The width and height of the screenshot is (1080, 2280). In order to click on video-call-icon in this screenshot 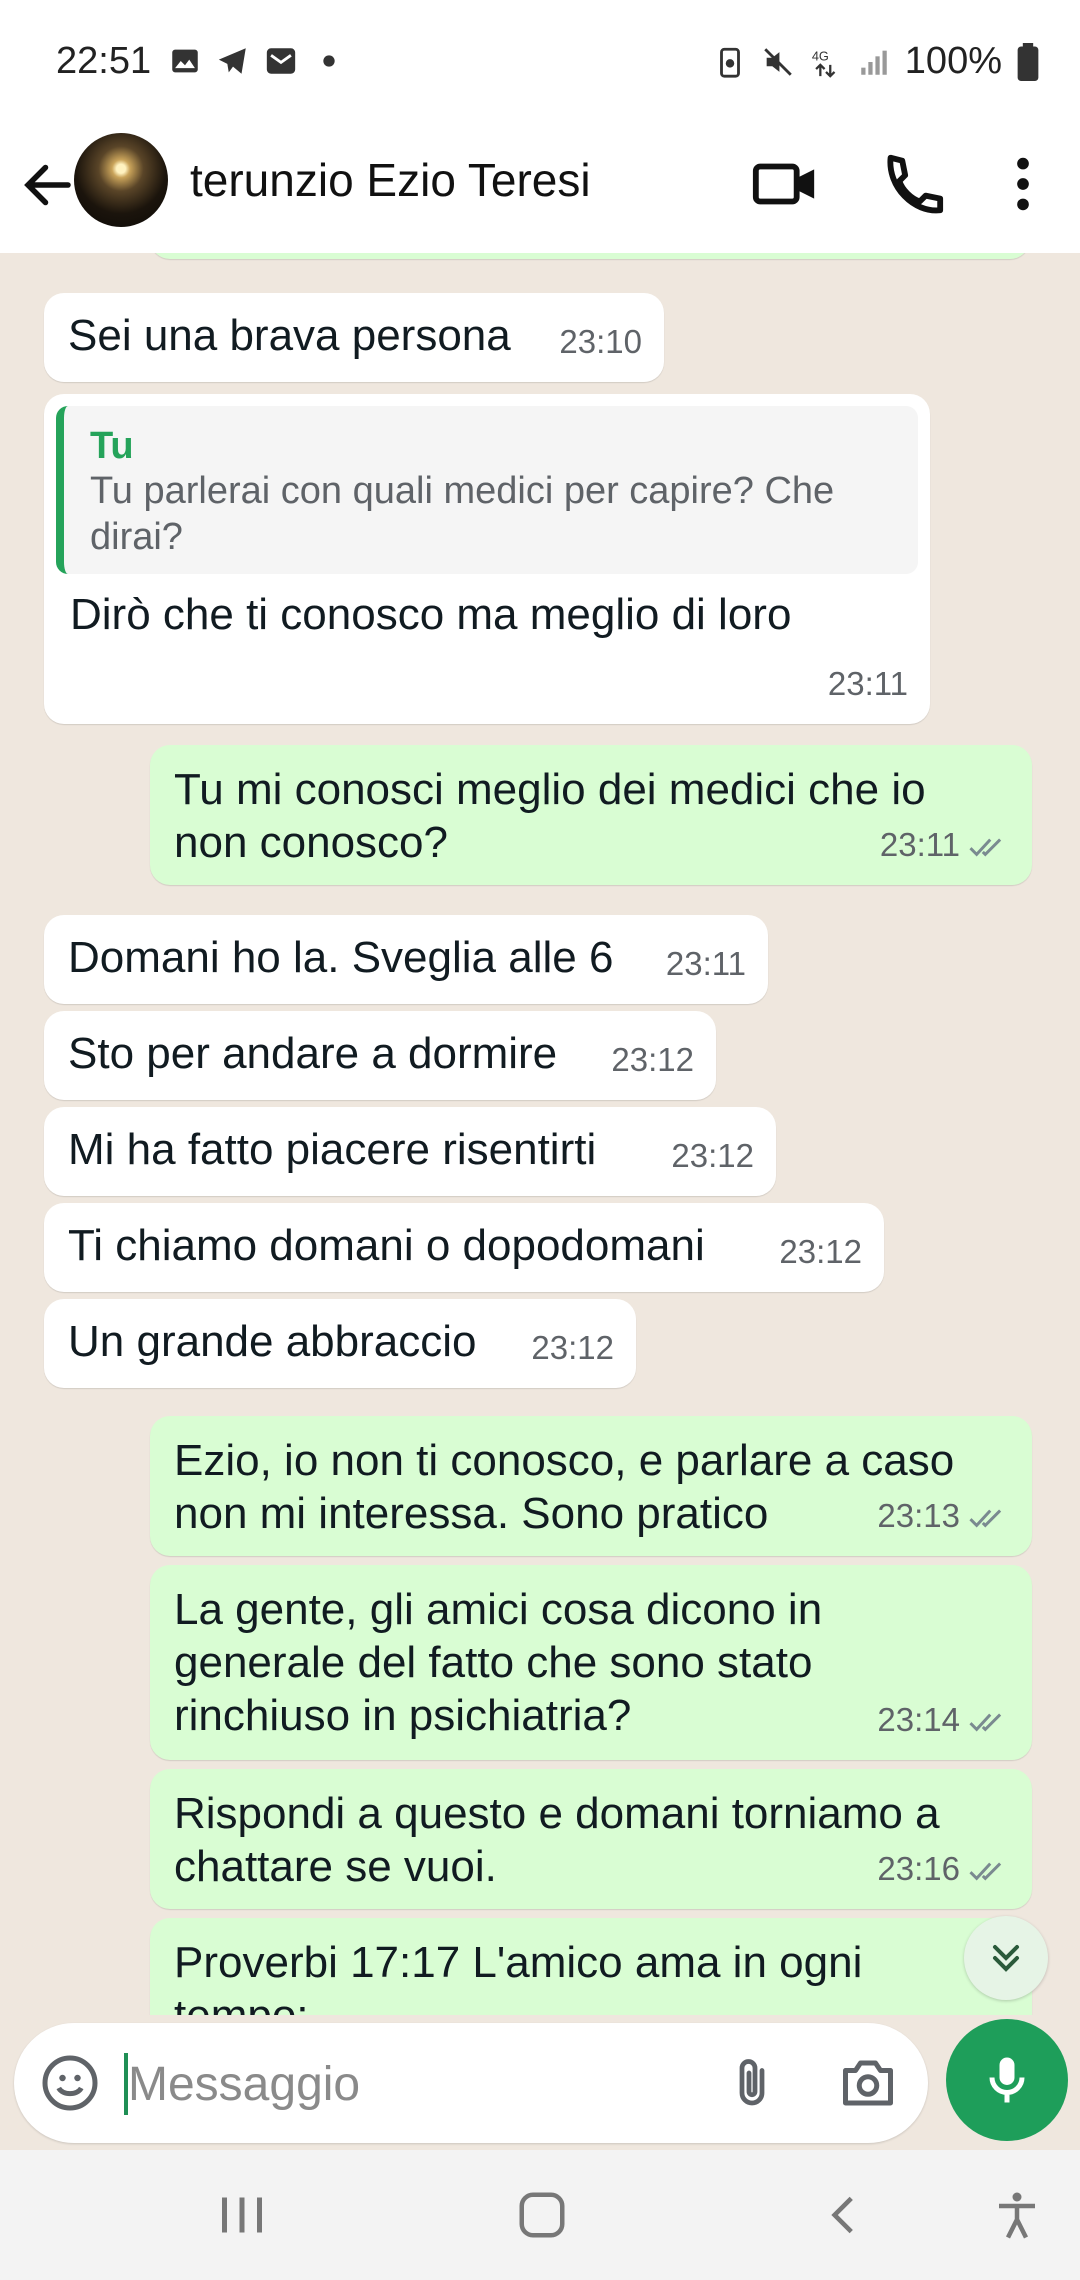, I will do `click(785, 184)`.